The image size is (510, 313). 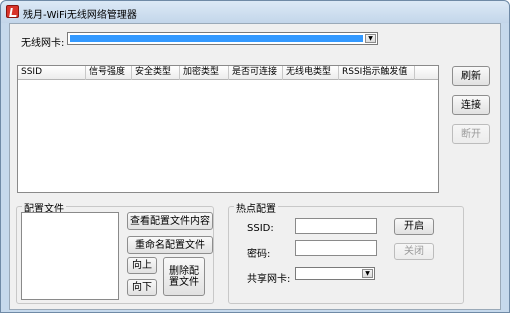 I want to click on column-radio-type: 无线电类型, so click(x=311, y=73).